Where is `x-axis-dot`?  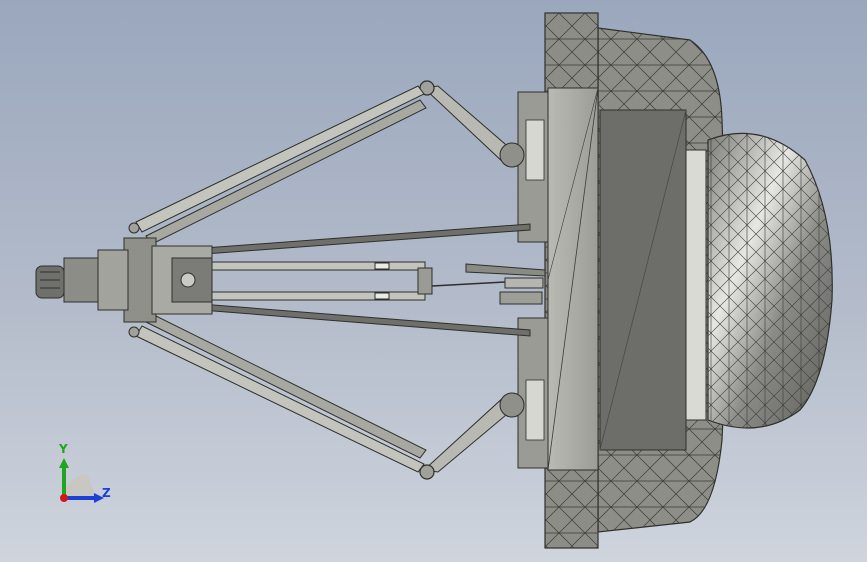 x-axis-dot is located at coordinates (64, 498).